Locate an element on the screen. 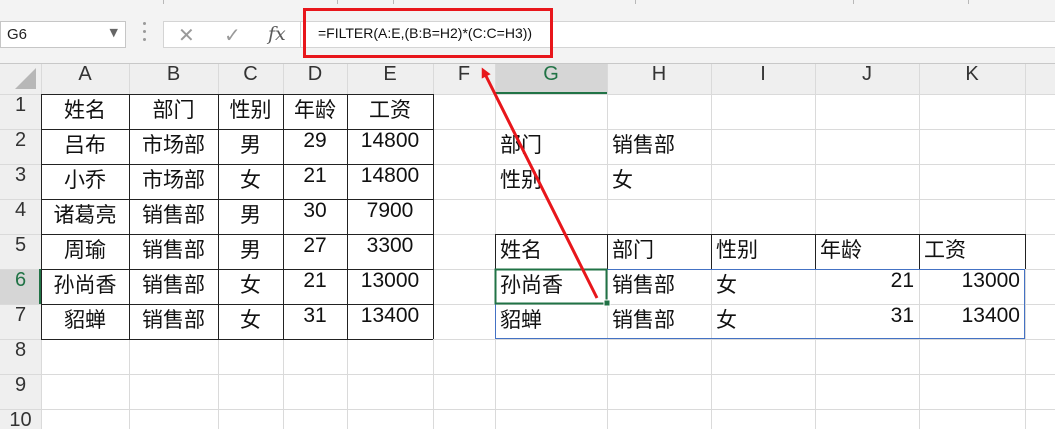  red-arrow is located at coordinates (540, 183).